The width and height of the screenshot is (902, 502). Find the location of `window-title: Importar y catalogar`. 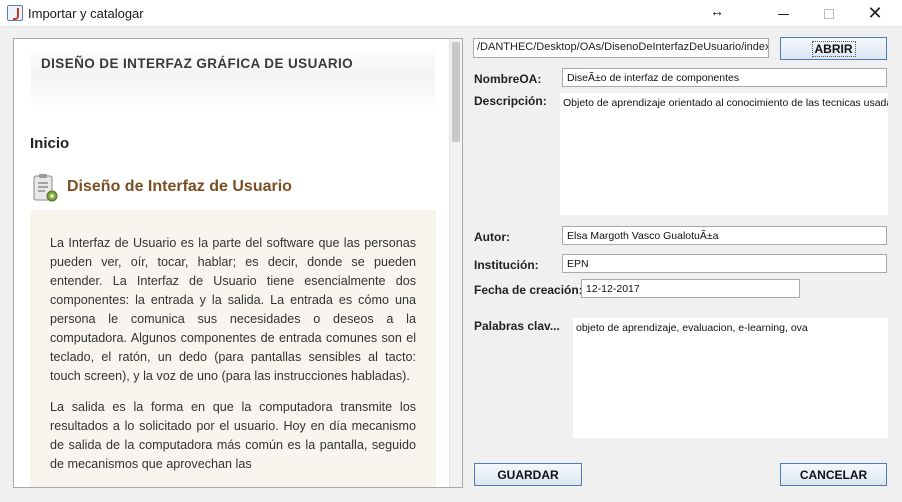

window-title: Importar y catalogar is located at coordinates (86, 13).